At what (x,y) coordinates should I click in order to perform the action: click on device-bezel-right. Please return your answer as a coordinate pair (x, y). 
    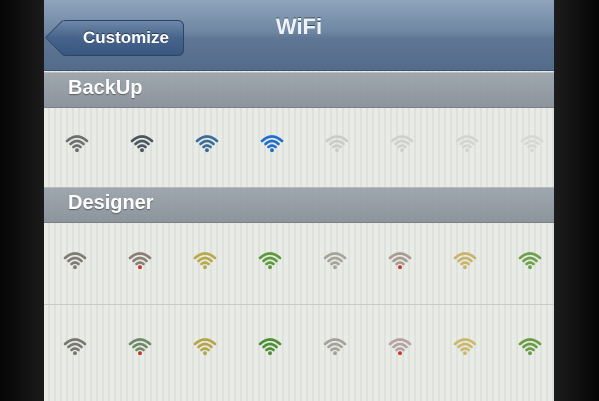
    Looking at the image, I should click on (576, 200).